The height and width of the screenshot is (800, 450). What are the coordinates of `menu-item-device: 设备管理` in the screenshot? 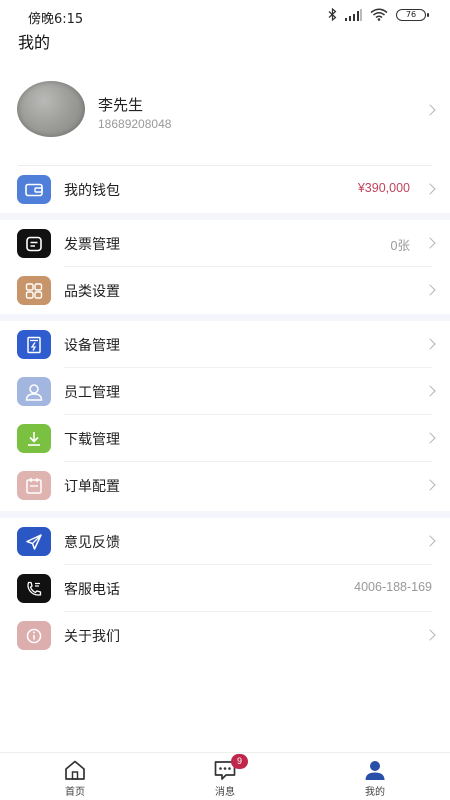 It's located at (225, 344).